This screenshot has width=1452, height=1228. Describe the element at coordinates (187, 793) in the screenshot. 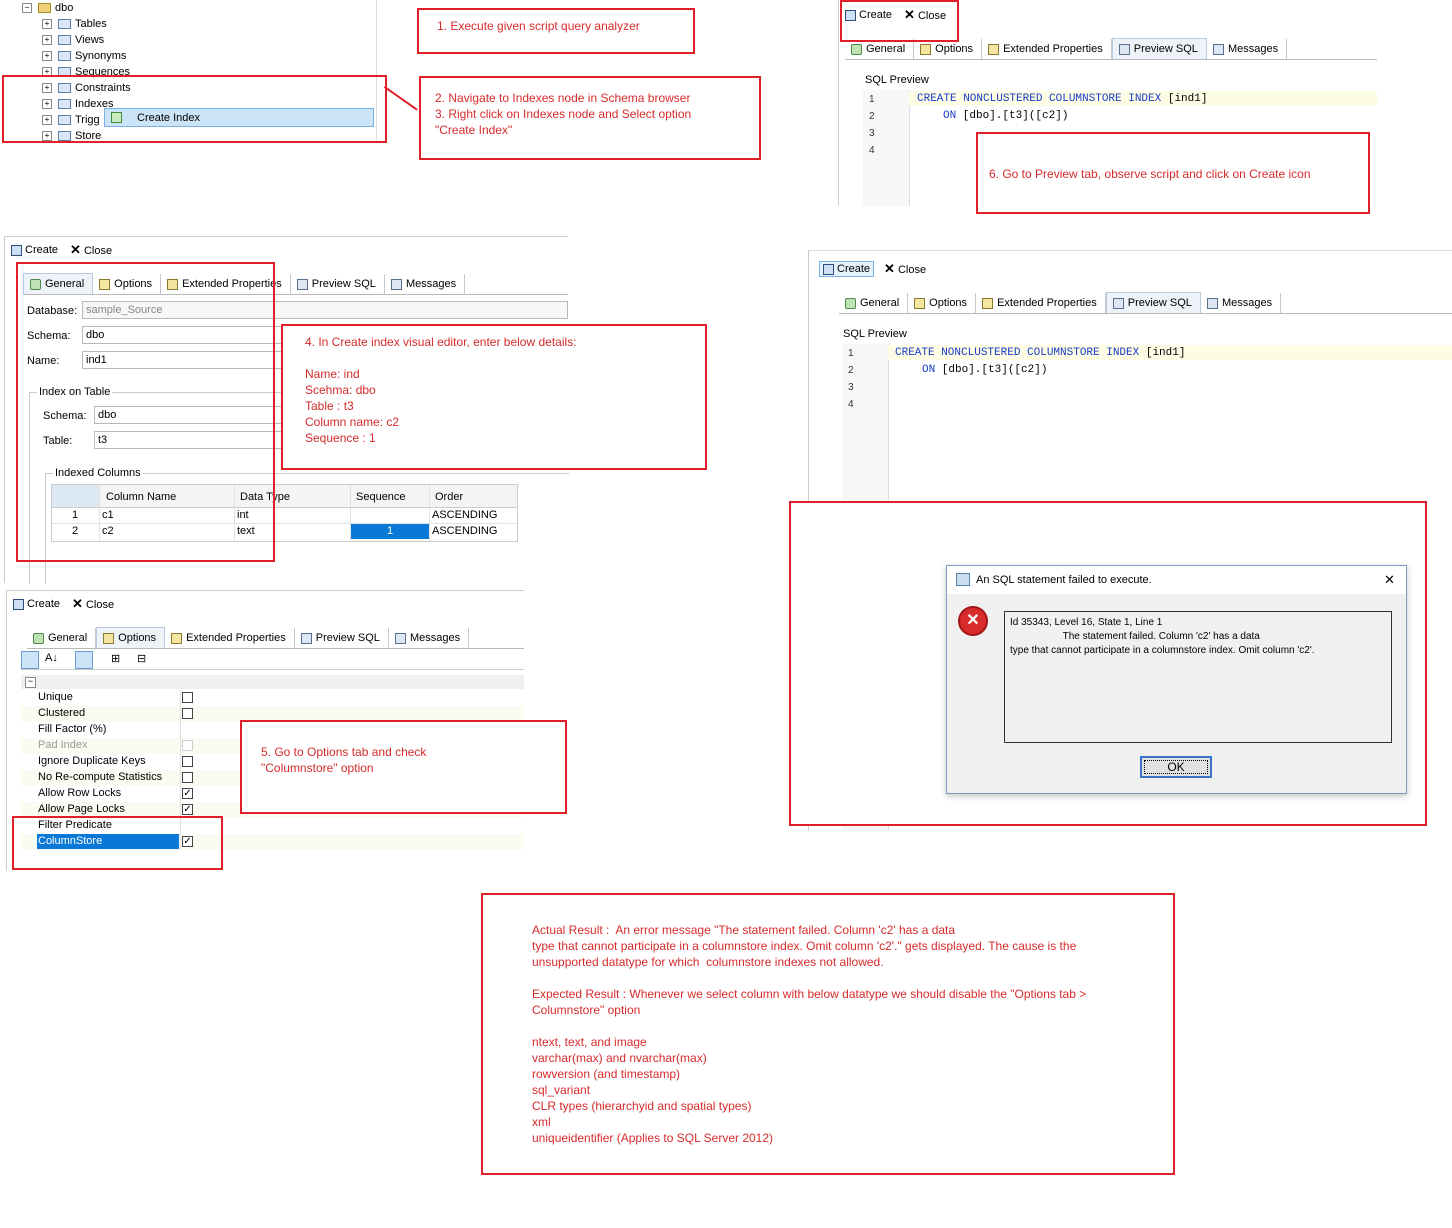

I see `allow-row-locks-checkbox: ✓` at that location.